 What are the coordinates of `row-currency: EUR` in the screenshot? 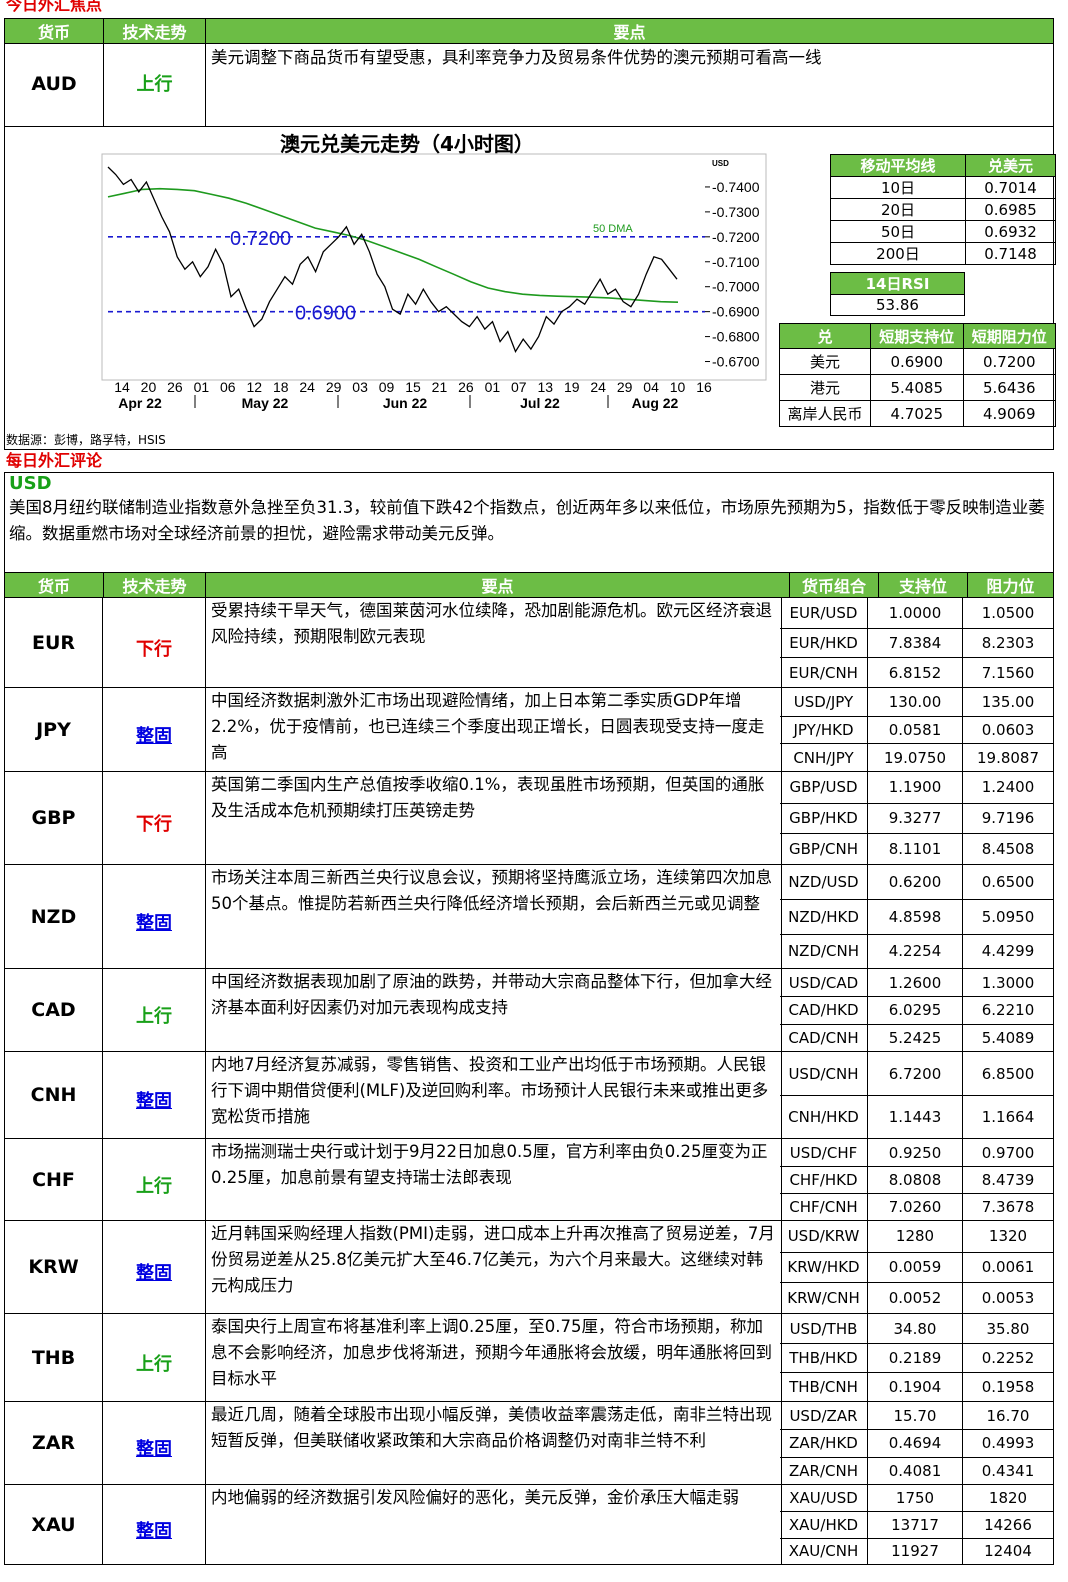 It's located at (54, 642).